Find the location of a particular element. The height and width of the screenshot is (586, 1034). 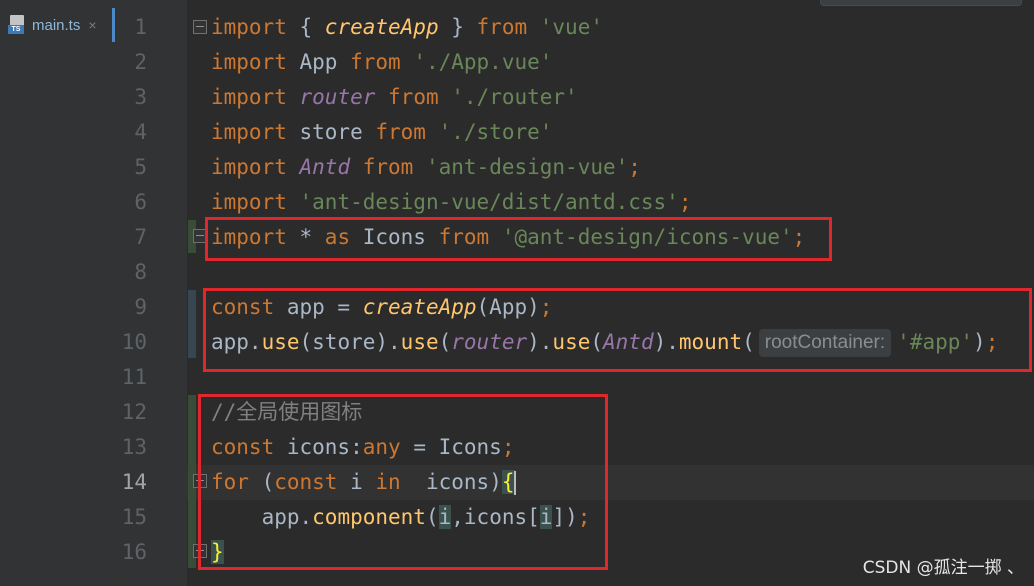

watermark: CSDN @孤注一掷 、 is located at coordinates (943, 568).